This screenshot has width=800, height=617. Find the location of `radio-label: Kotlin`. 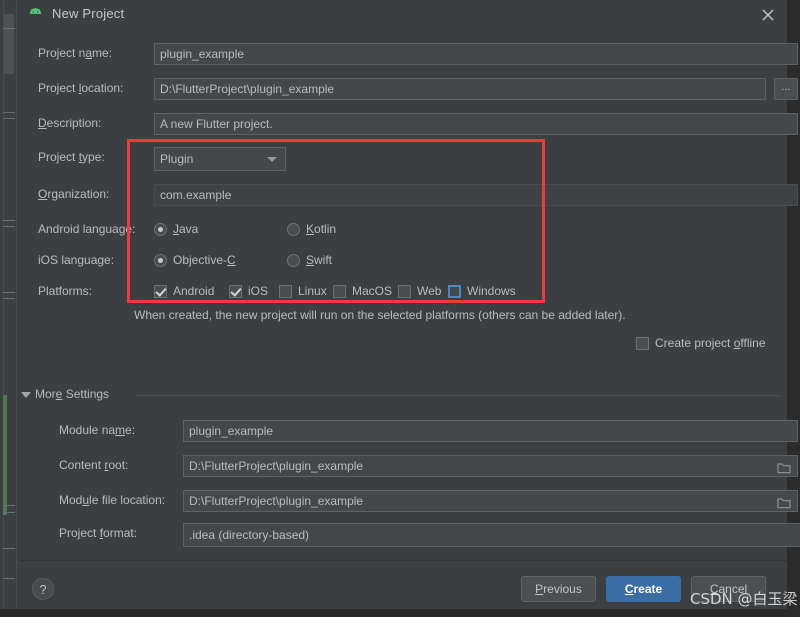

radio-label: Kotlin is located at coordinates (321, 229).